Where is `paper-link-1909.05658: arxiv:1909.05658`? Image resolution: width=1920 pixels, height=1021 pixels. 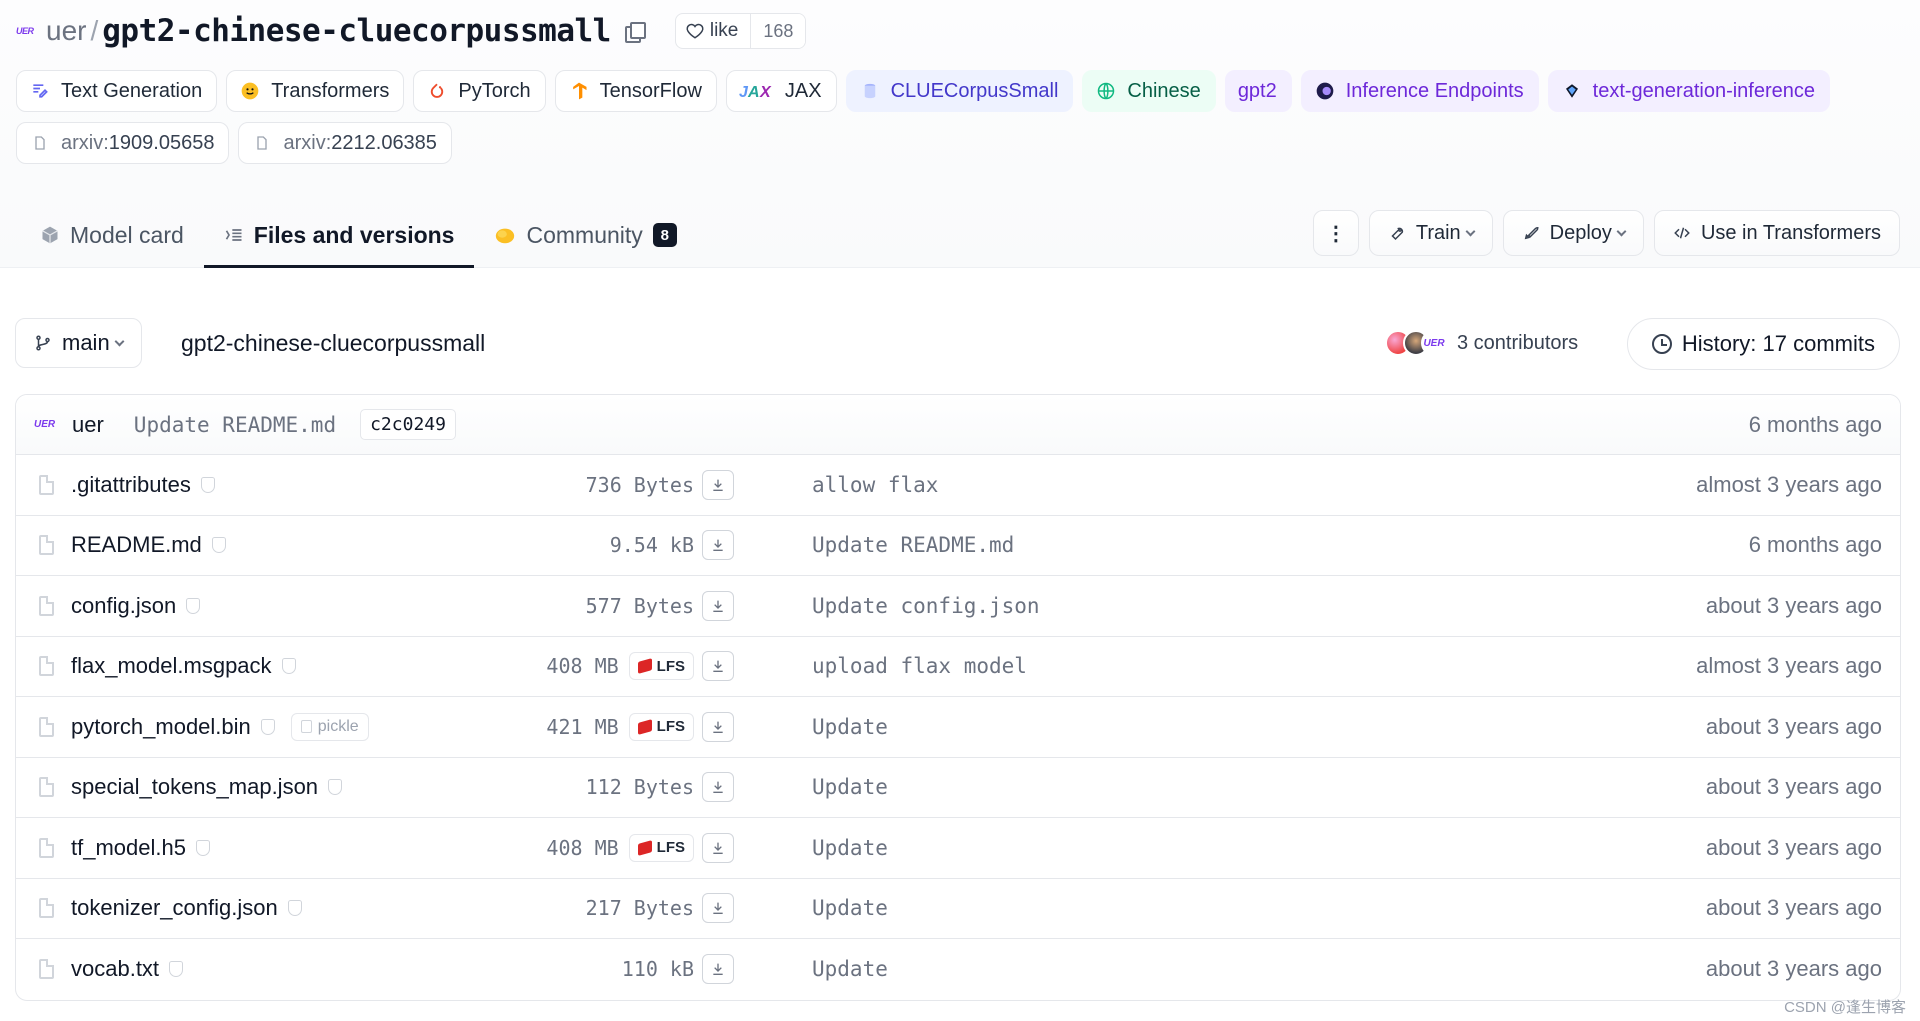
paper-link-1909.05658: arxiv:1909.05658 is located at coordinates (123, 143).